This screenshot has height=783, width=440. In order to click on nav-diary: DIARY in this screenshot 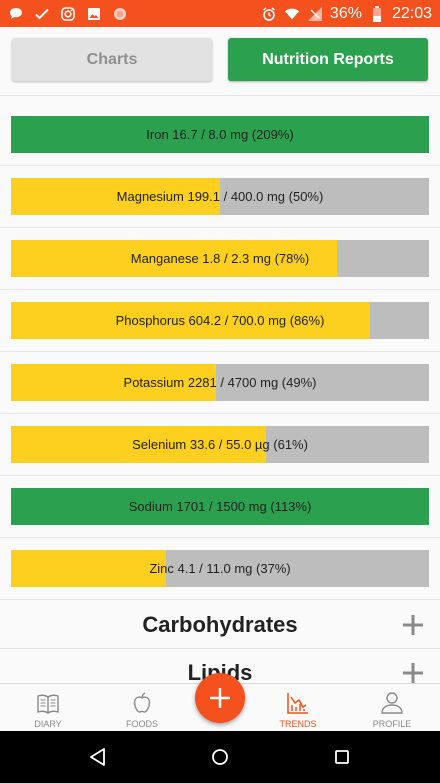, I will do `click(48, 708)`.